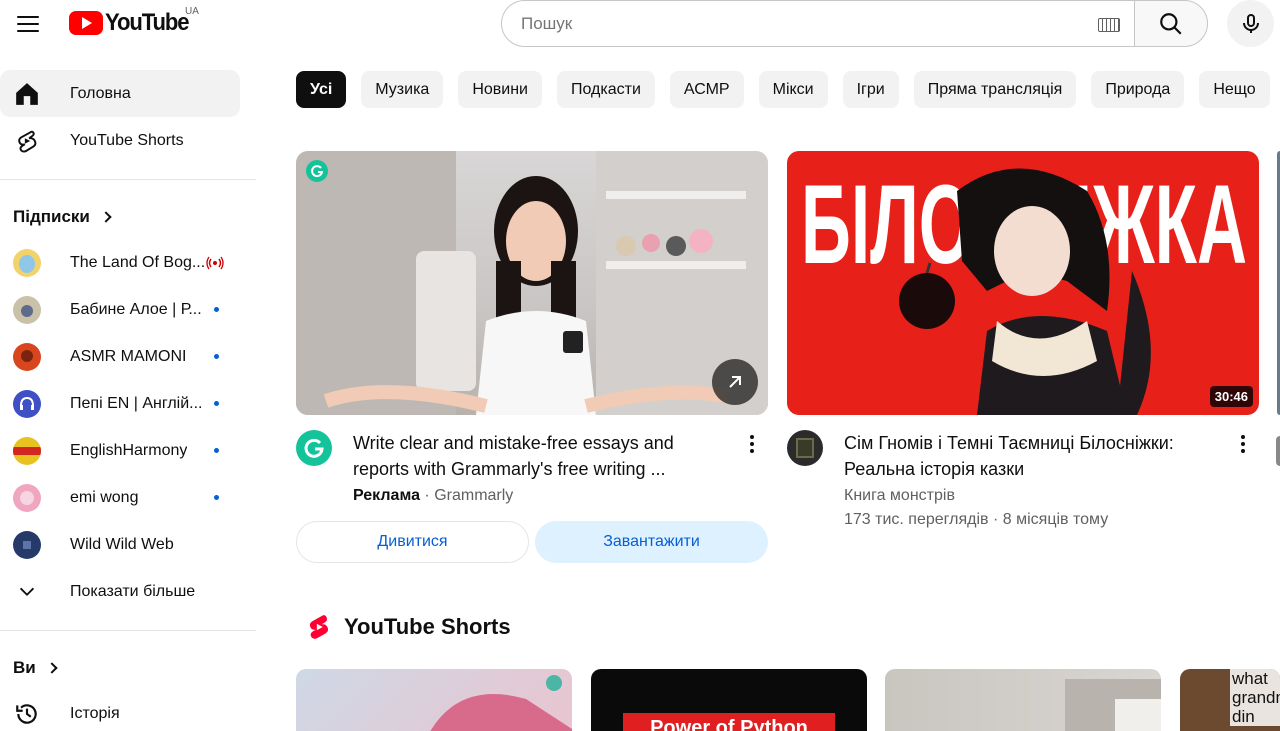  Describe the element at coordinates (1234, 89) in the screenshot. I see `chip-more: Нещо` at that location.